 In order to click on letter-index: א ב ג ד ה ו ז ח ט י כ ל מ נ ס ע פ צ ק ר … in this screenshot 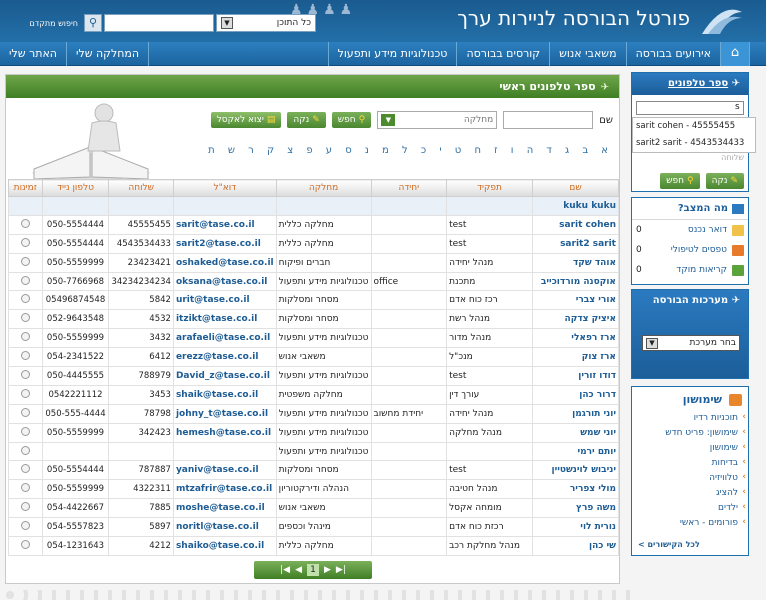, I will do `click(410, 150)`.